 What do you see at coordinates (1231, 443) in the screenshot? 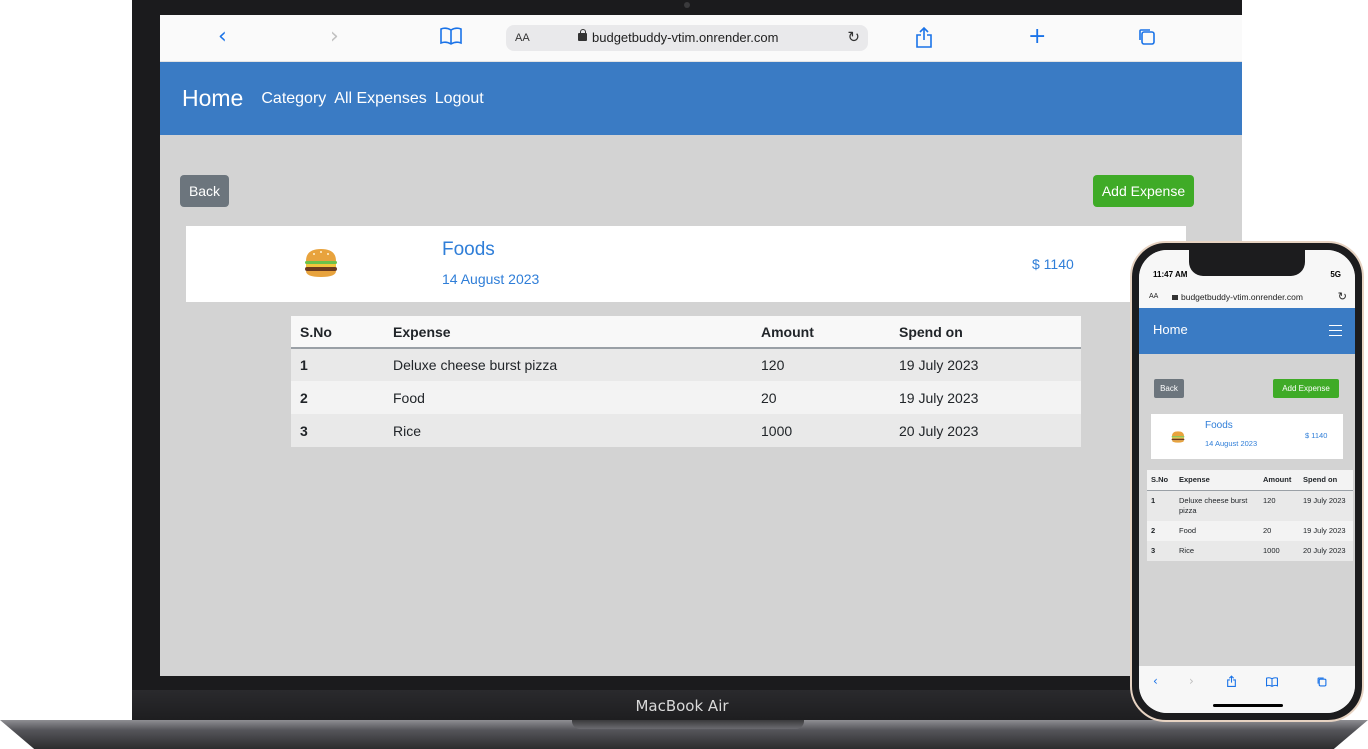
I see `phone-category-date: 14 August 2023` at bounding box center [1231, 443].